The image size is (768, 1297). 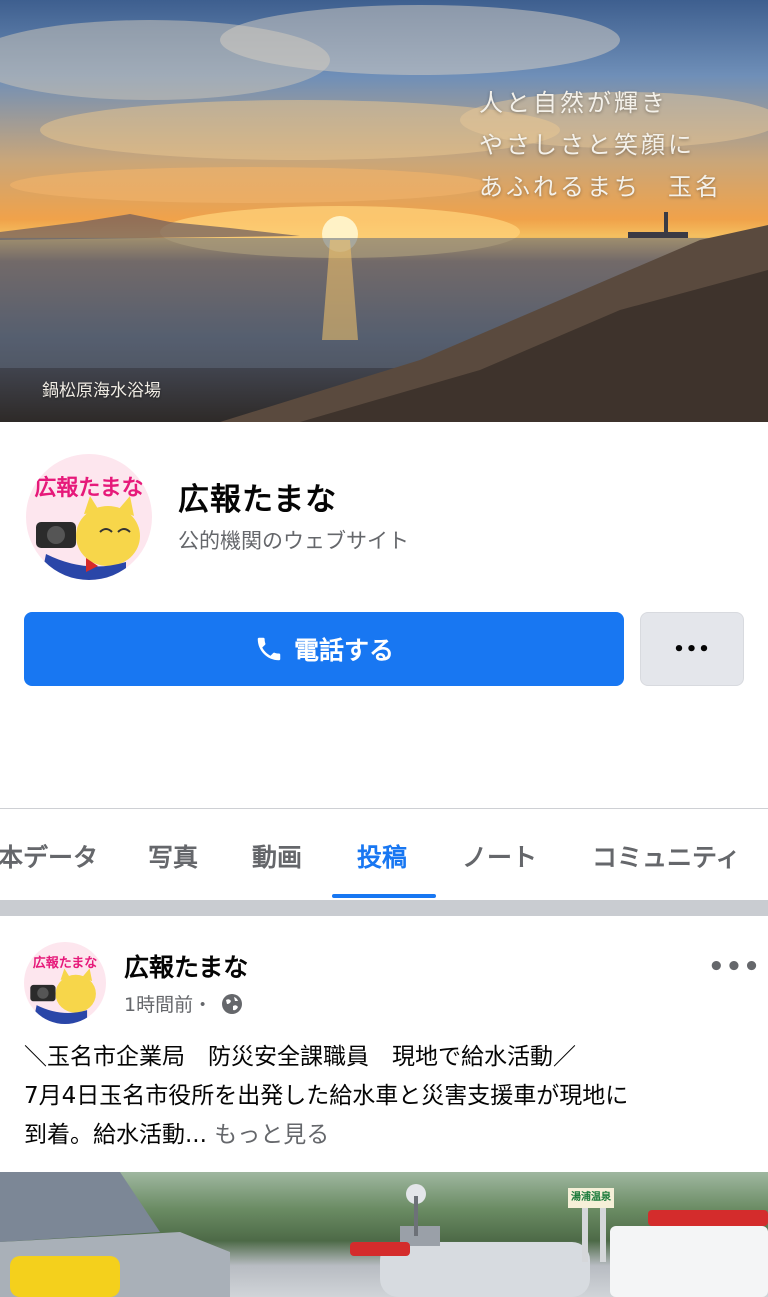 What do you see at coordinates (101, 391) in the screenshot?
I see `cover-caption: 鍋松原海水浴場` at bounding box center [101, 391].